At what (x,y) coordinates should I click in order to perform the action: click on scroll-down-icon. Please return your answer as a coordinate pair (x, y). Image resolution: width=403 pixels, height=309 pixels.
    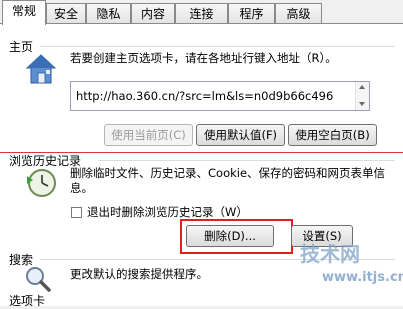
    Looking at the image, I should click on (362, 104).